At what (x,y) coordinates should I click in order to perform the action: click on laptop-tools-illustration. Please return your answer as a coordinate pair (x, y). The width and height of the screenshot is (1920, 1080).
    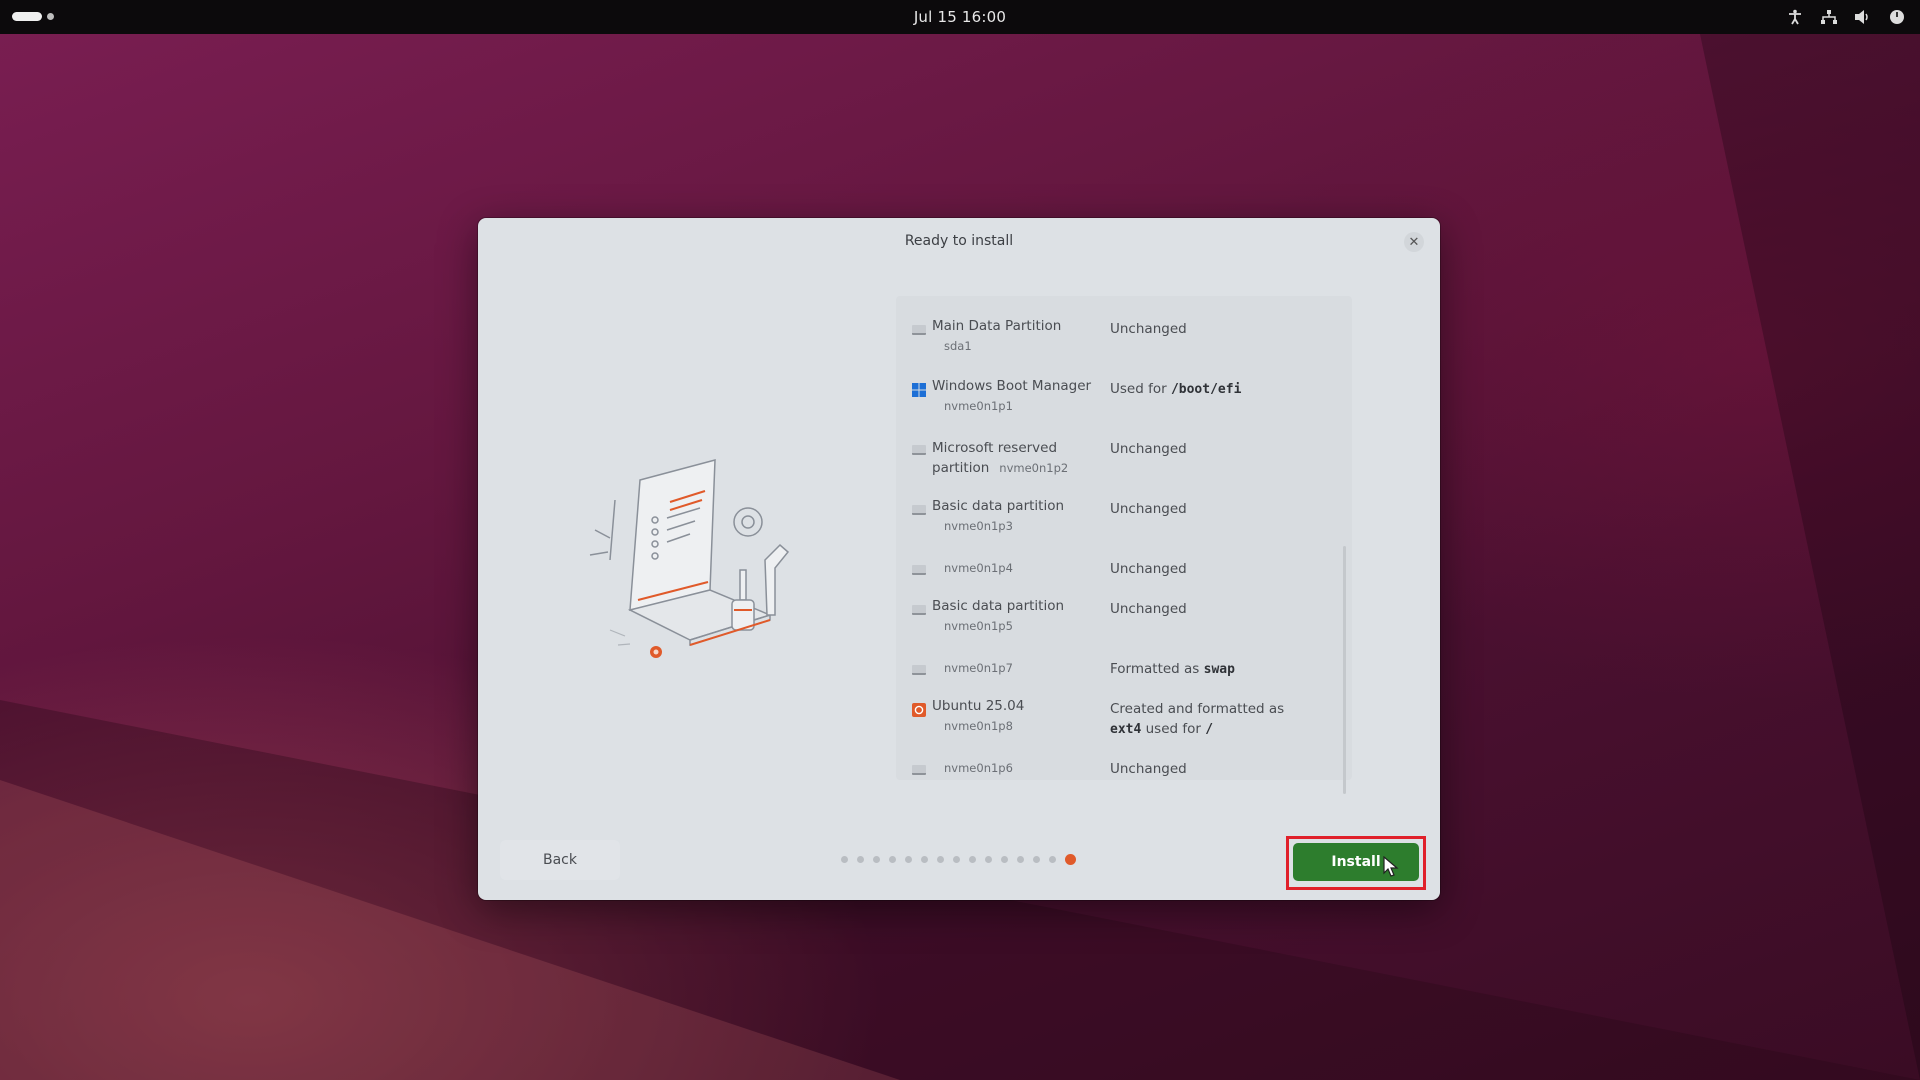
    Looking at the image, I should click on (689, 558).